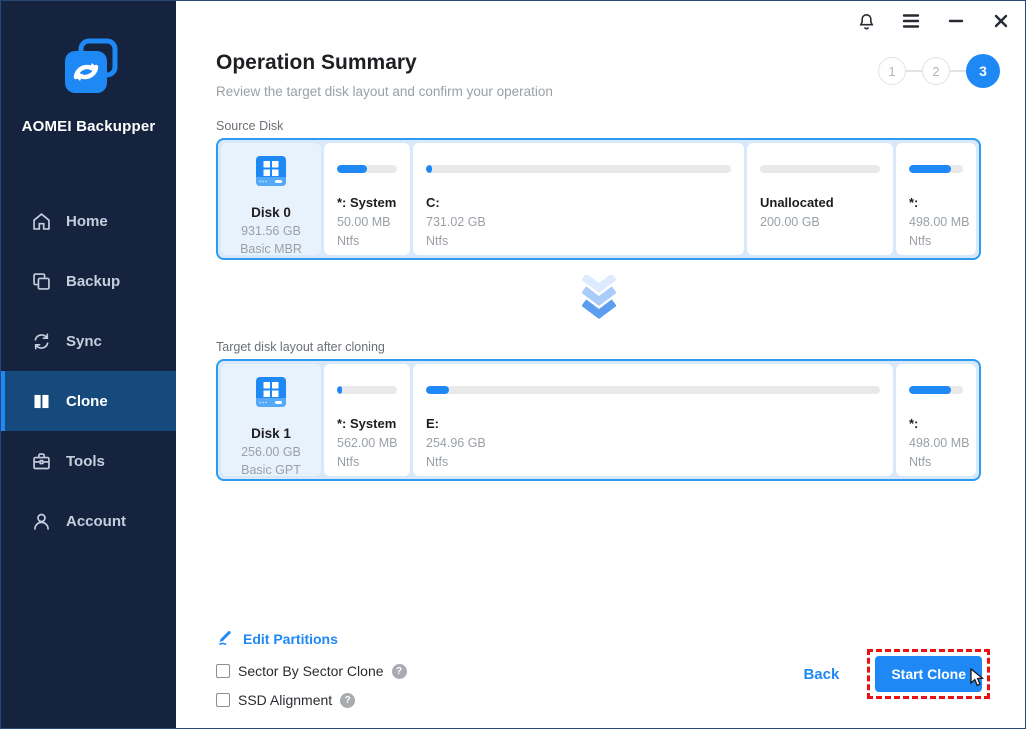 This screenshot has width=1026, height=729. I want to click on notification-bell-icon, so click(866, 21).